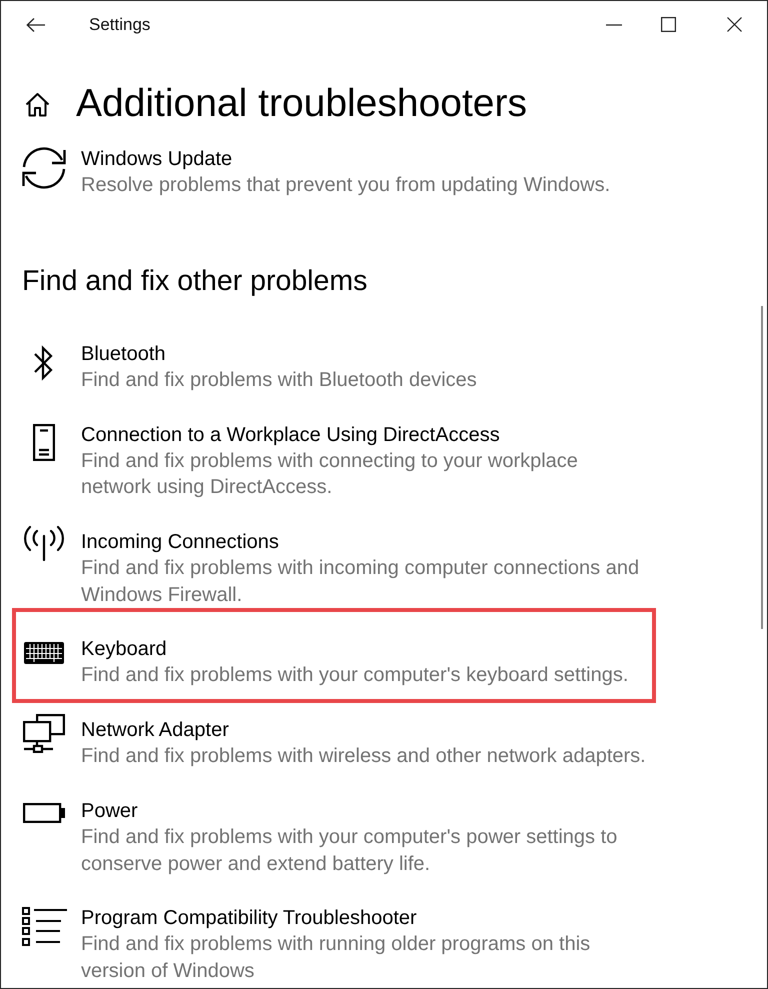  What do you see at coordinates (156, 159) in the screenshot?
I see `troubleshooter-title: Windows Update` at bounding box center [156, 159].